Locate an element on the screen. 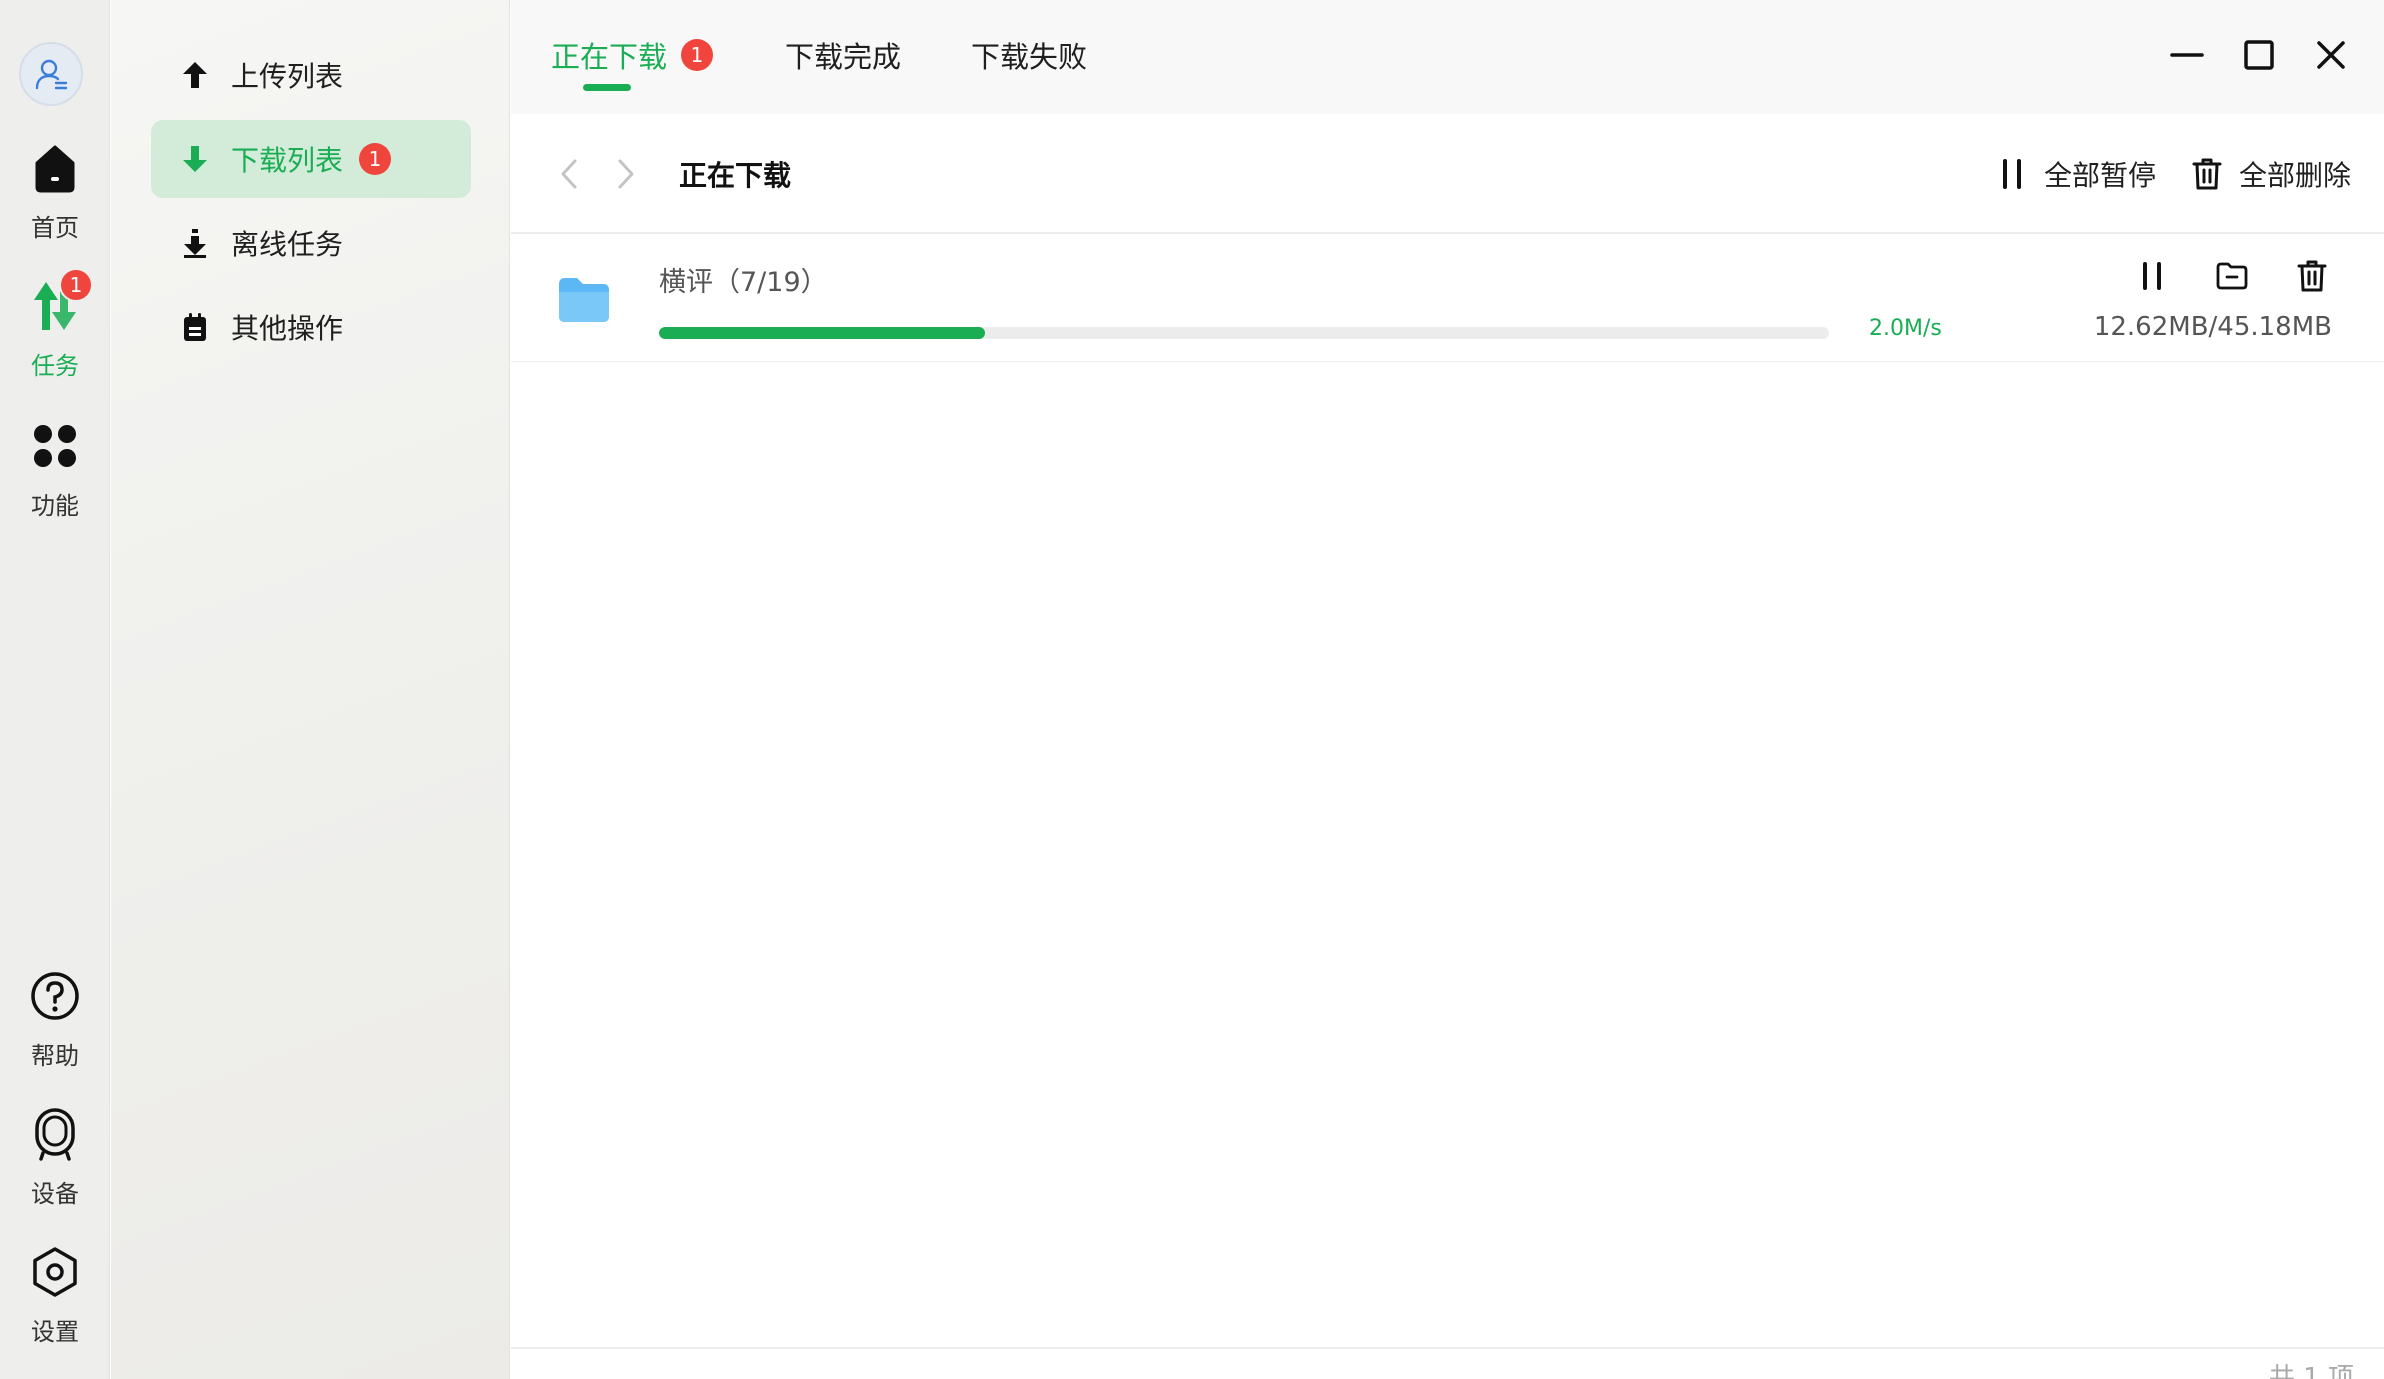 The height and width of the screenshot is (1379, 2384). rail-item-label: 设置 is located at coordinates (55, 1332).